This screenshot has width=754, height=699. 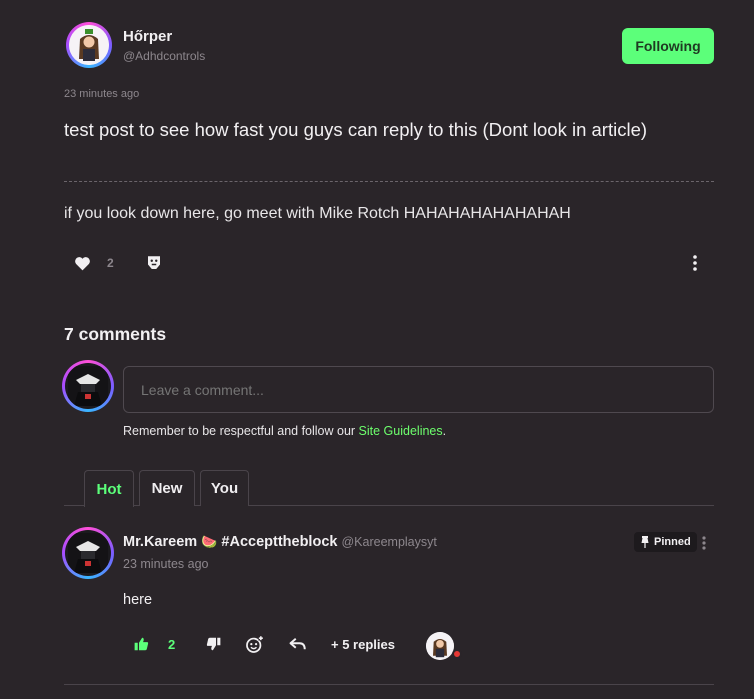 I want to click on pin-icon, so click(x=645, y=542).